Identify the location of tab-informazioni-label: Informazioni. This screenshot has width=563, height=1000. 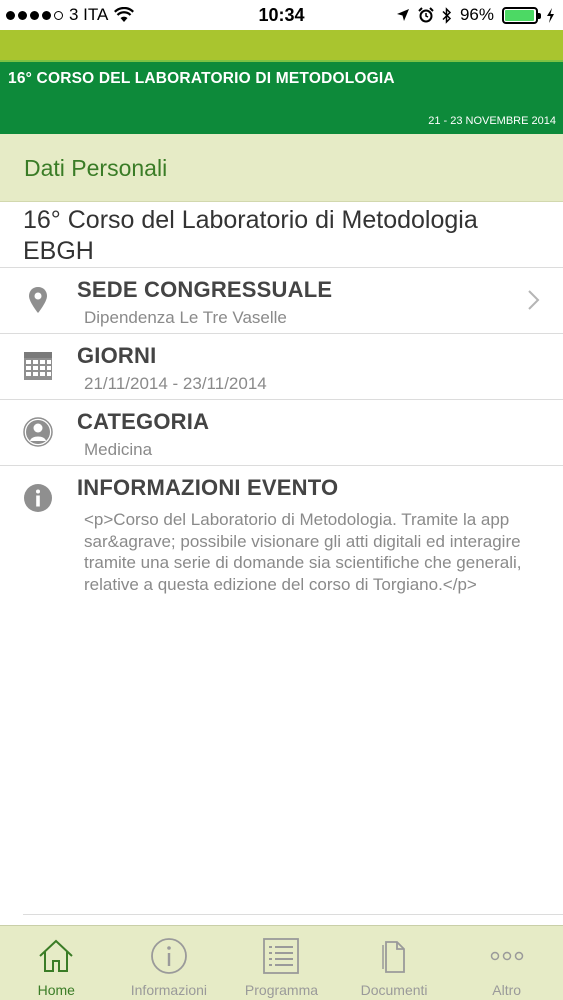
(169, 990).